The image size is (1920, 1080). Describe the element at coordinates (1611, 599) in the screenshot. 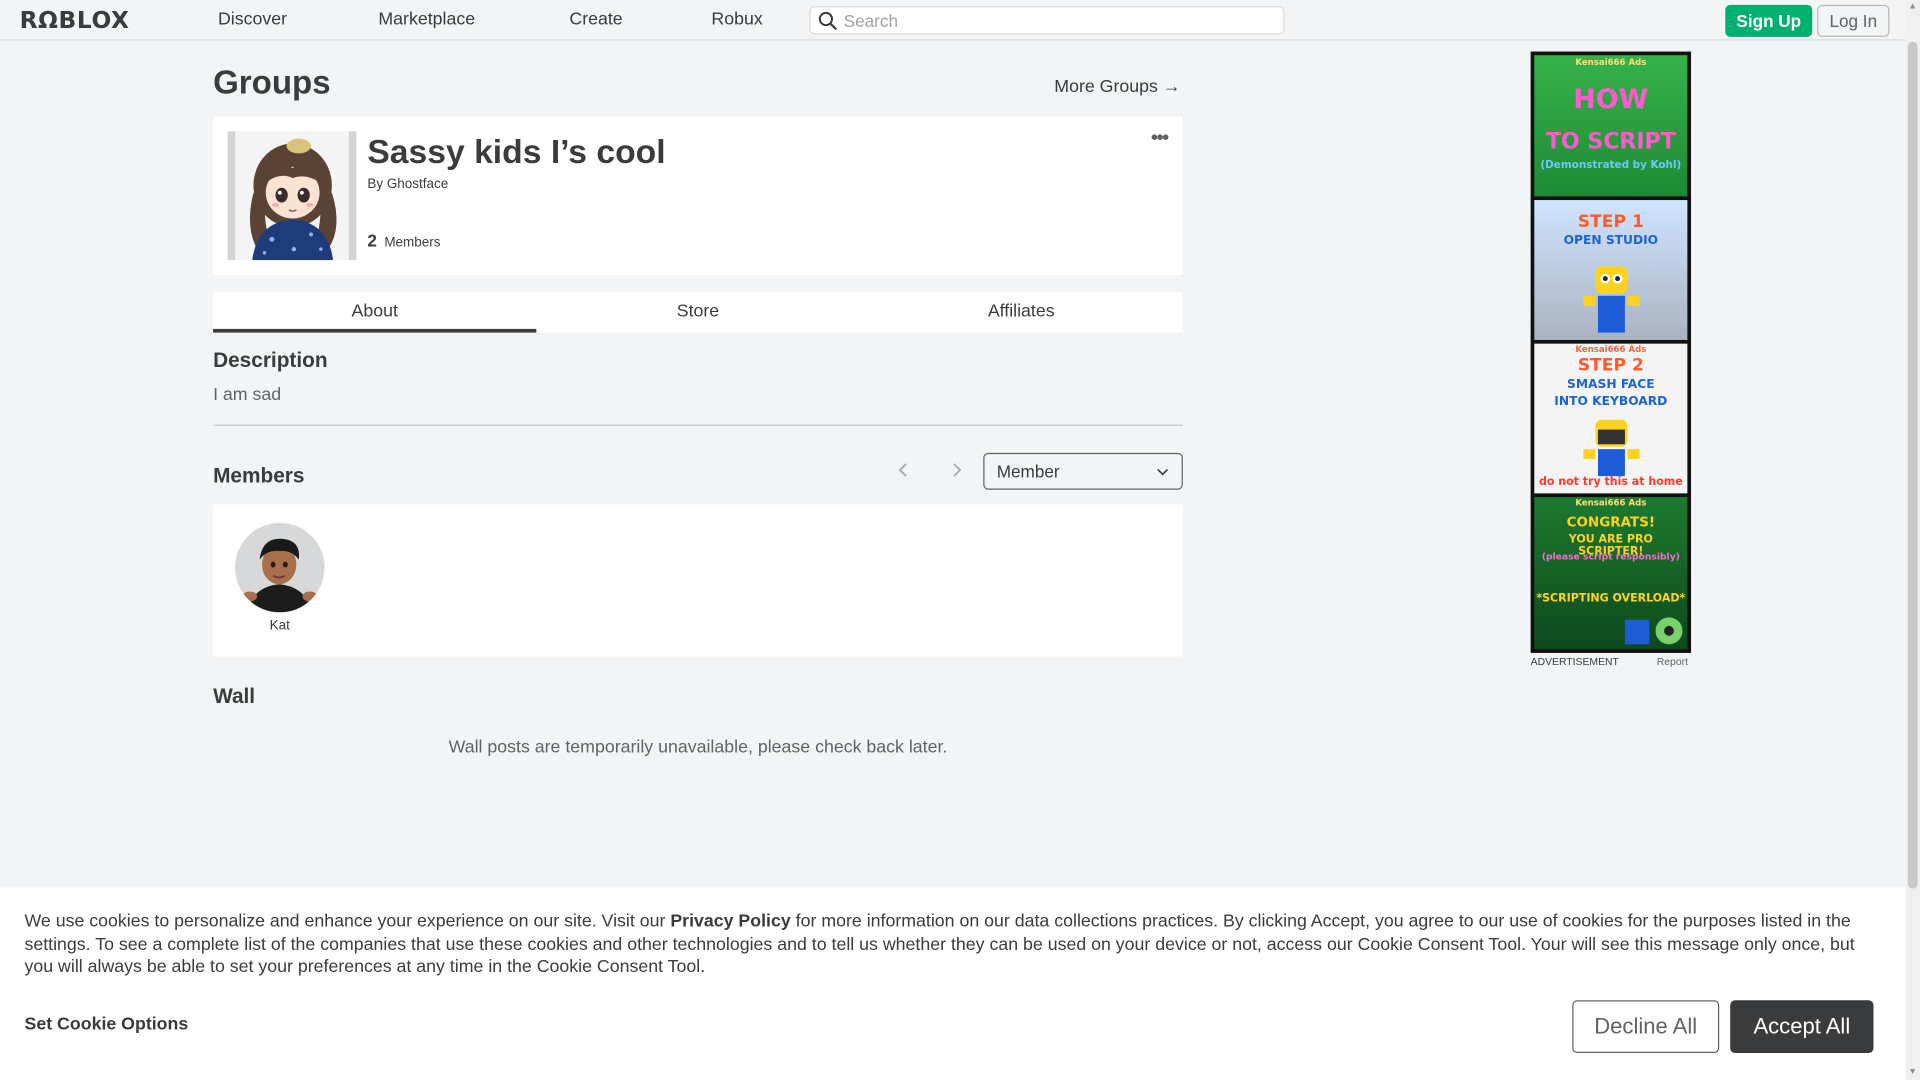

I see `ad-text: *SCRIPTING OVERLOAD*` at that location.